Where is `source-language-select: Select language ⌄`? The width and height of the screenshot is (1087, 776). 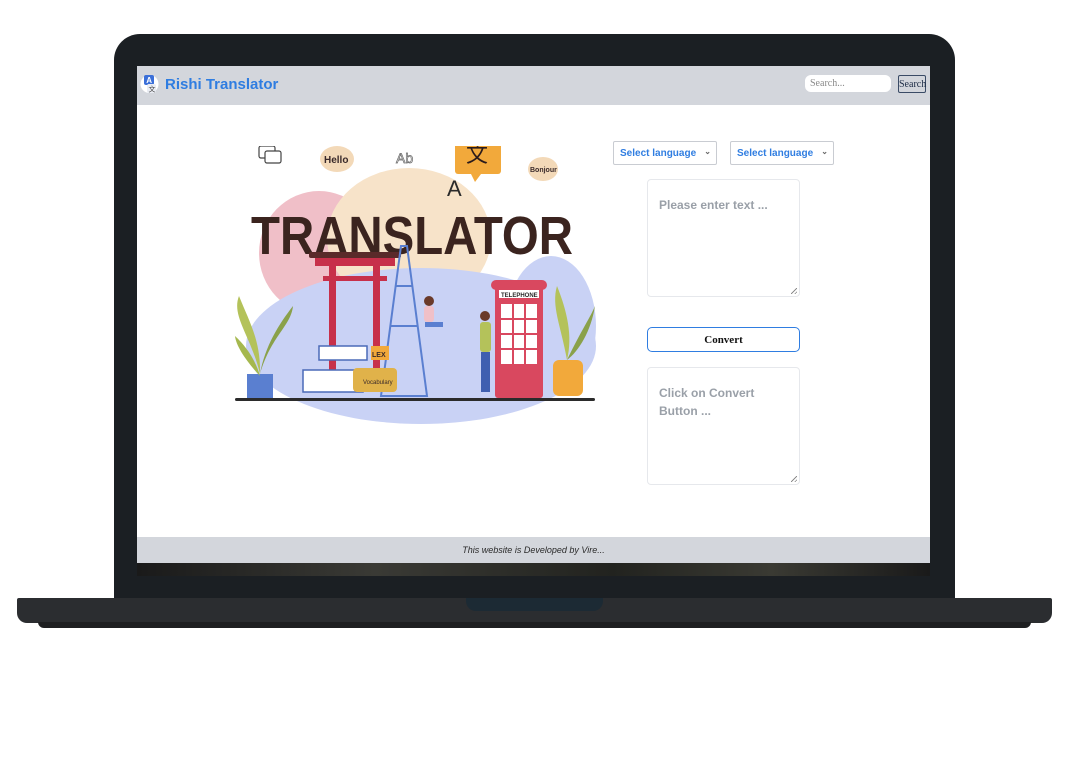 source-language-select: Select language ⌄ is located at coordinates (665, 153).